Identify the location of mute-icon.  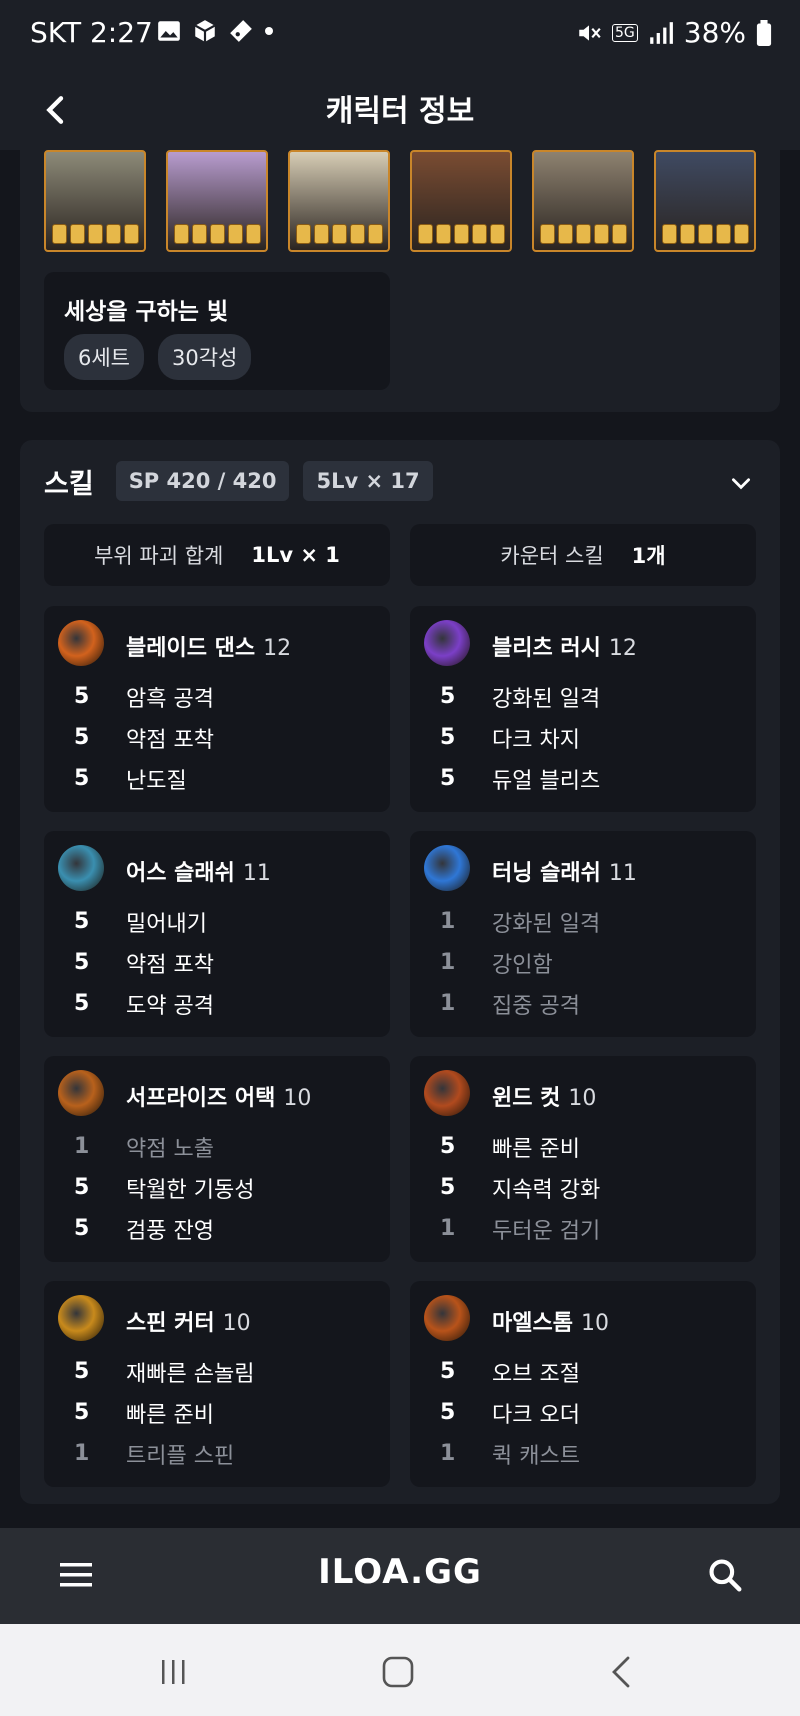
(590, 32).